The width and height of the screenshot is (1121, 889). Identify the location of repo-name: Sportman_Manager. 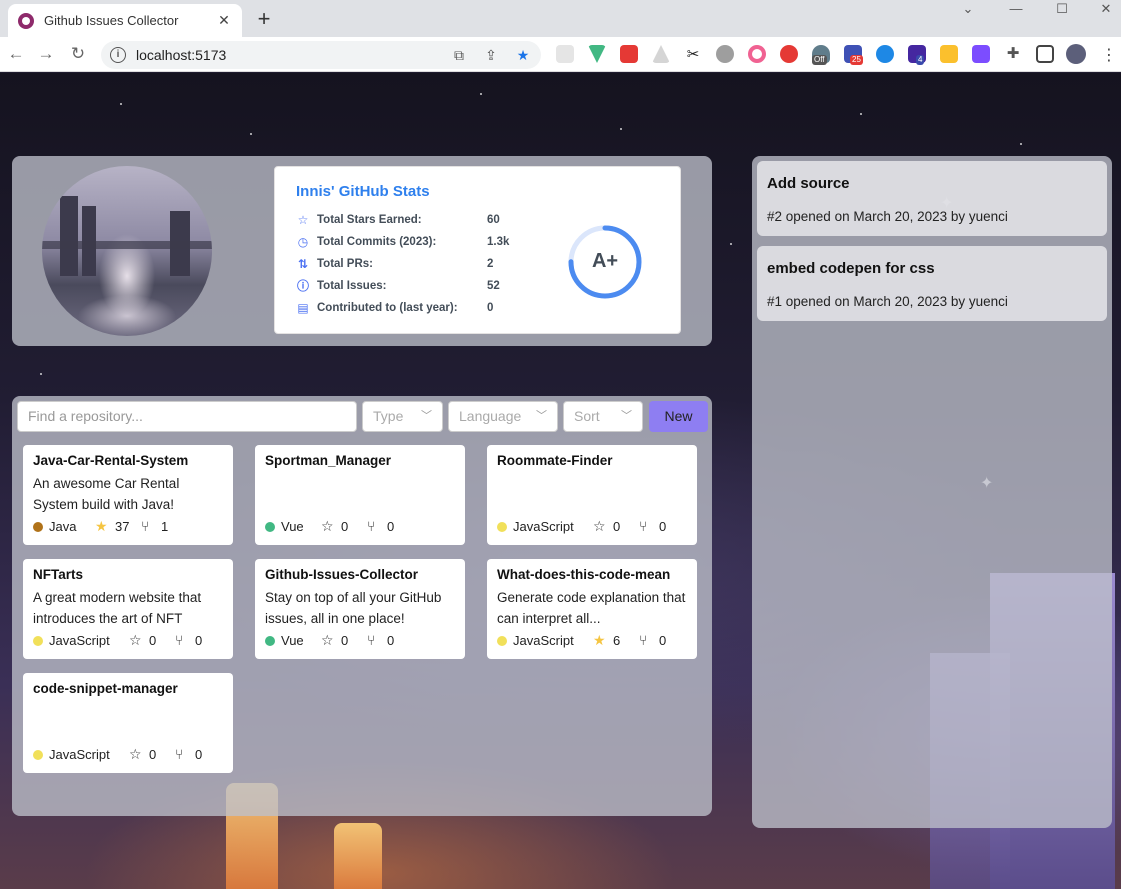
(360, 462).